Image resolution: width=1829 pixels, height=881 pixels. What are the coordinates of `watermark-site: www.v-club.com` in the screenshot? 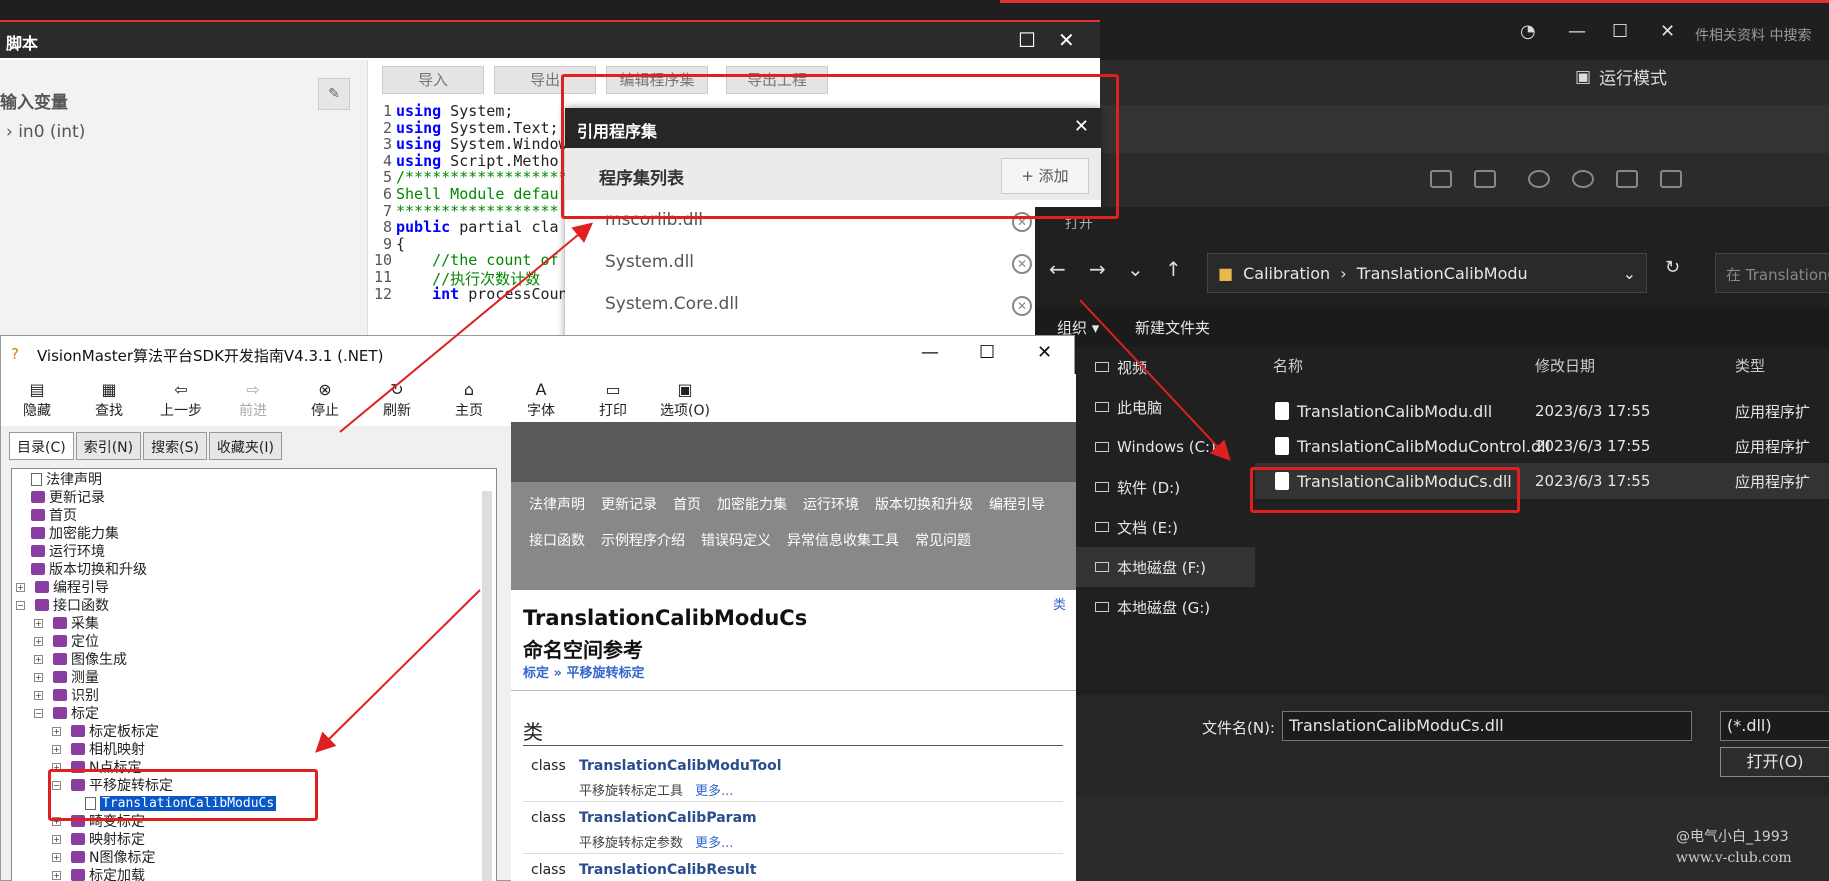 It's located at (1734, 858).